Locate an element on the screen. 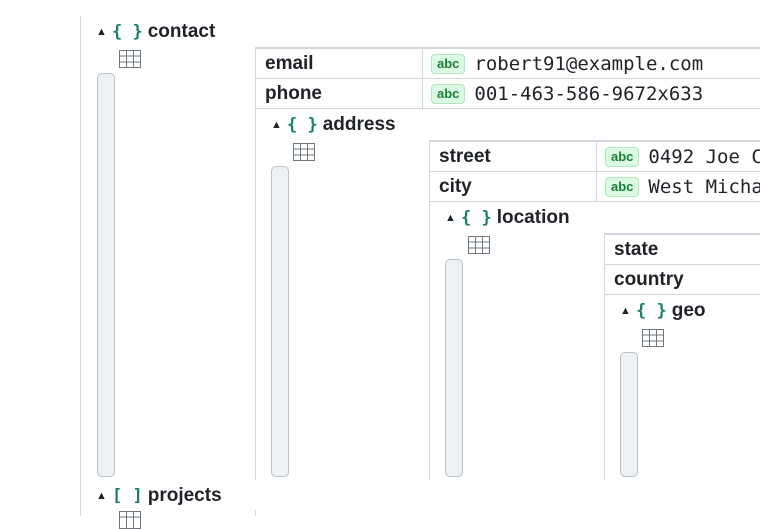  node-label-location: location is located at coordinates (533, 217).